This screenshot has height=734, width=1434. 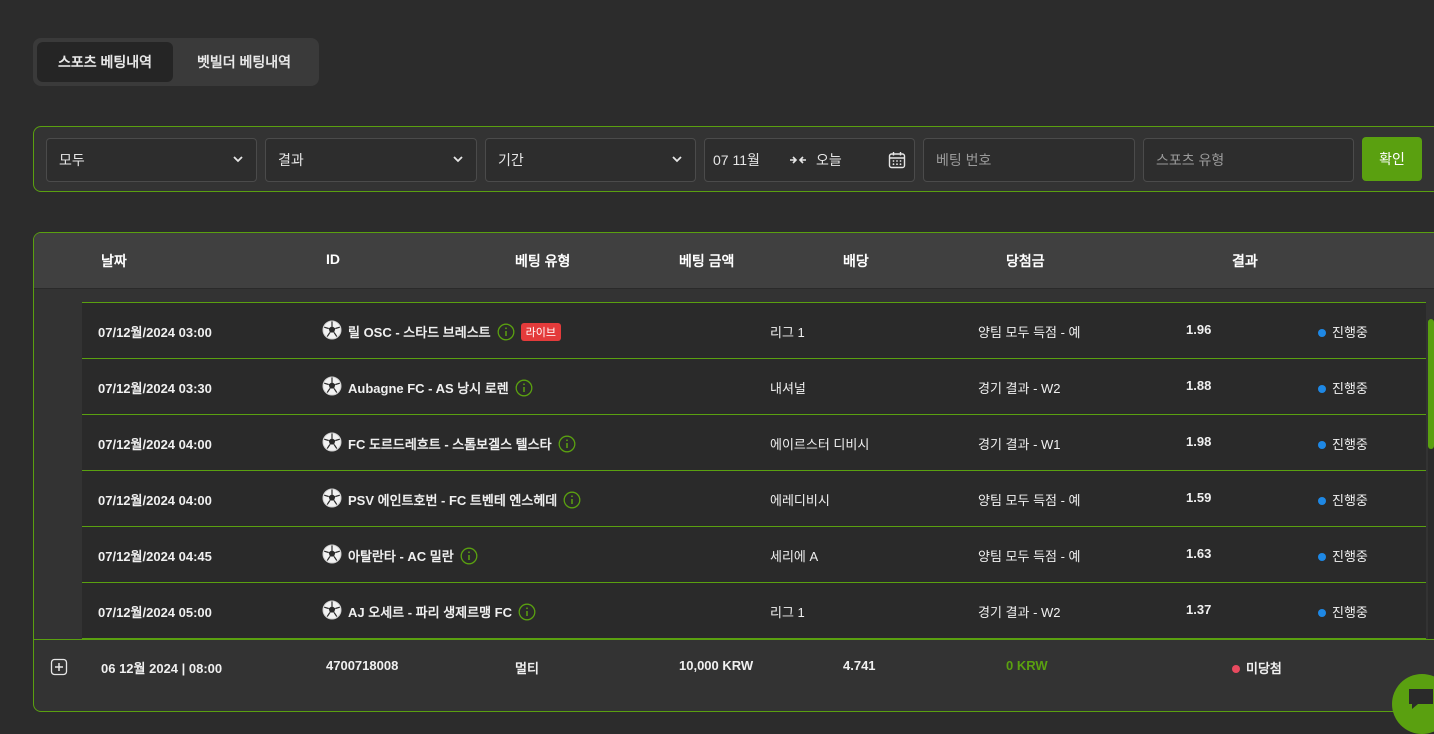 I want to click on summary-winnings: 0 KRW, so click(x=1027, y=665).